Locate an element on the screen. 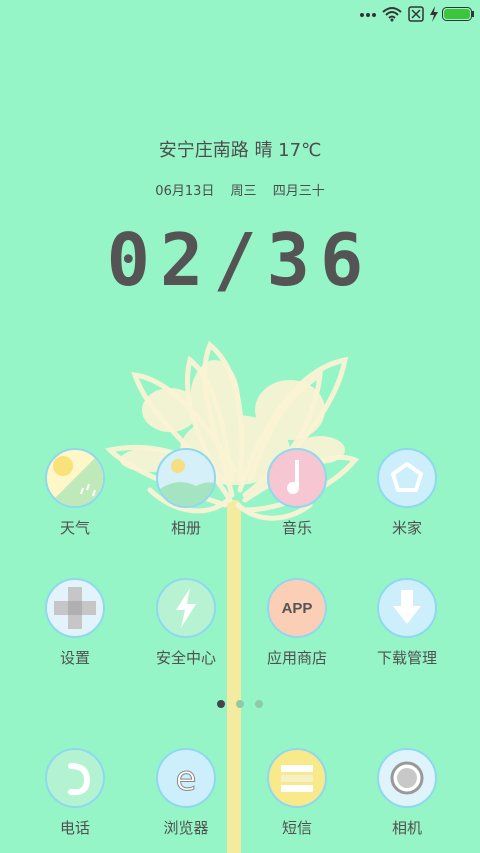 The image size is (480, 853). browser-icon: e is located at coordinates (186, 778).